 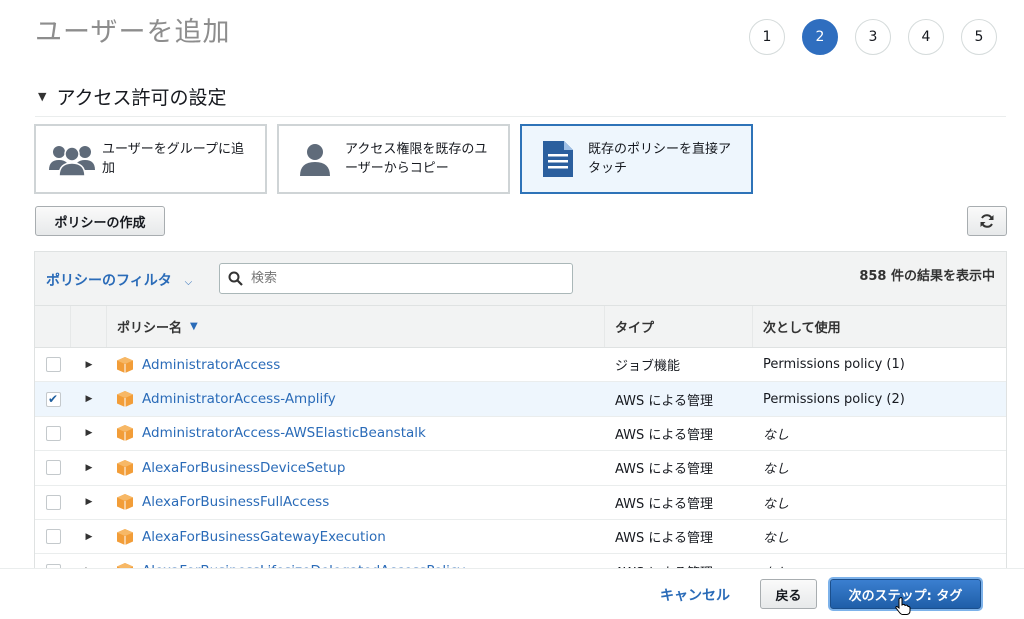 What do you see at coordinates (211, 365) in the screenshot?
I see `policy-name-link: AdministratorAccess` at bounding box center [211, 365].